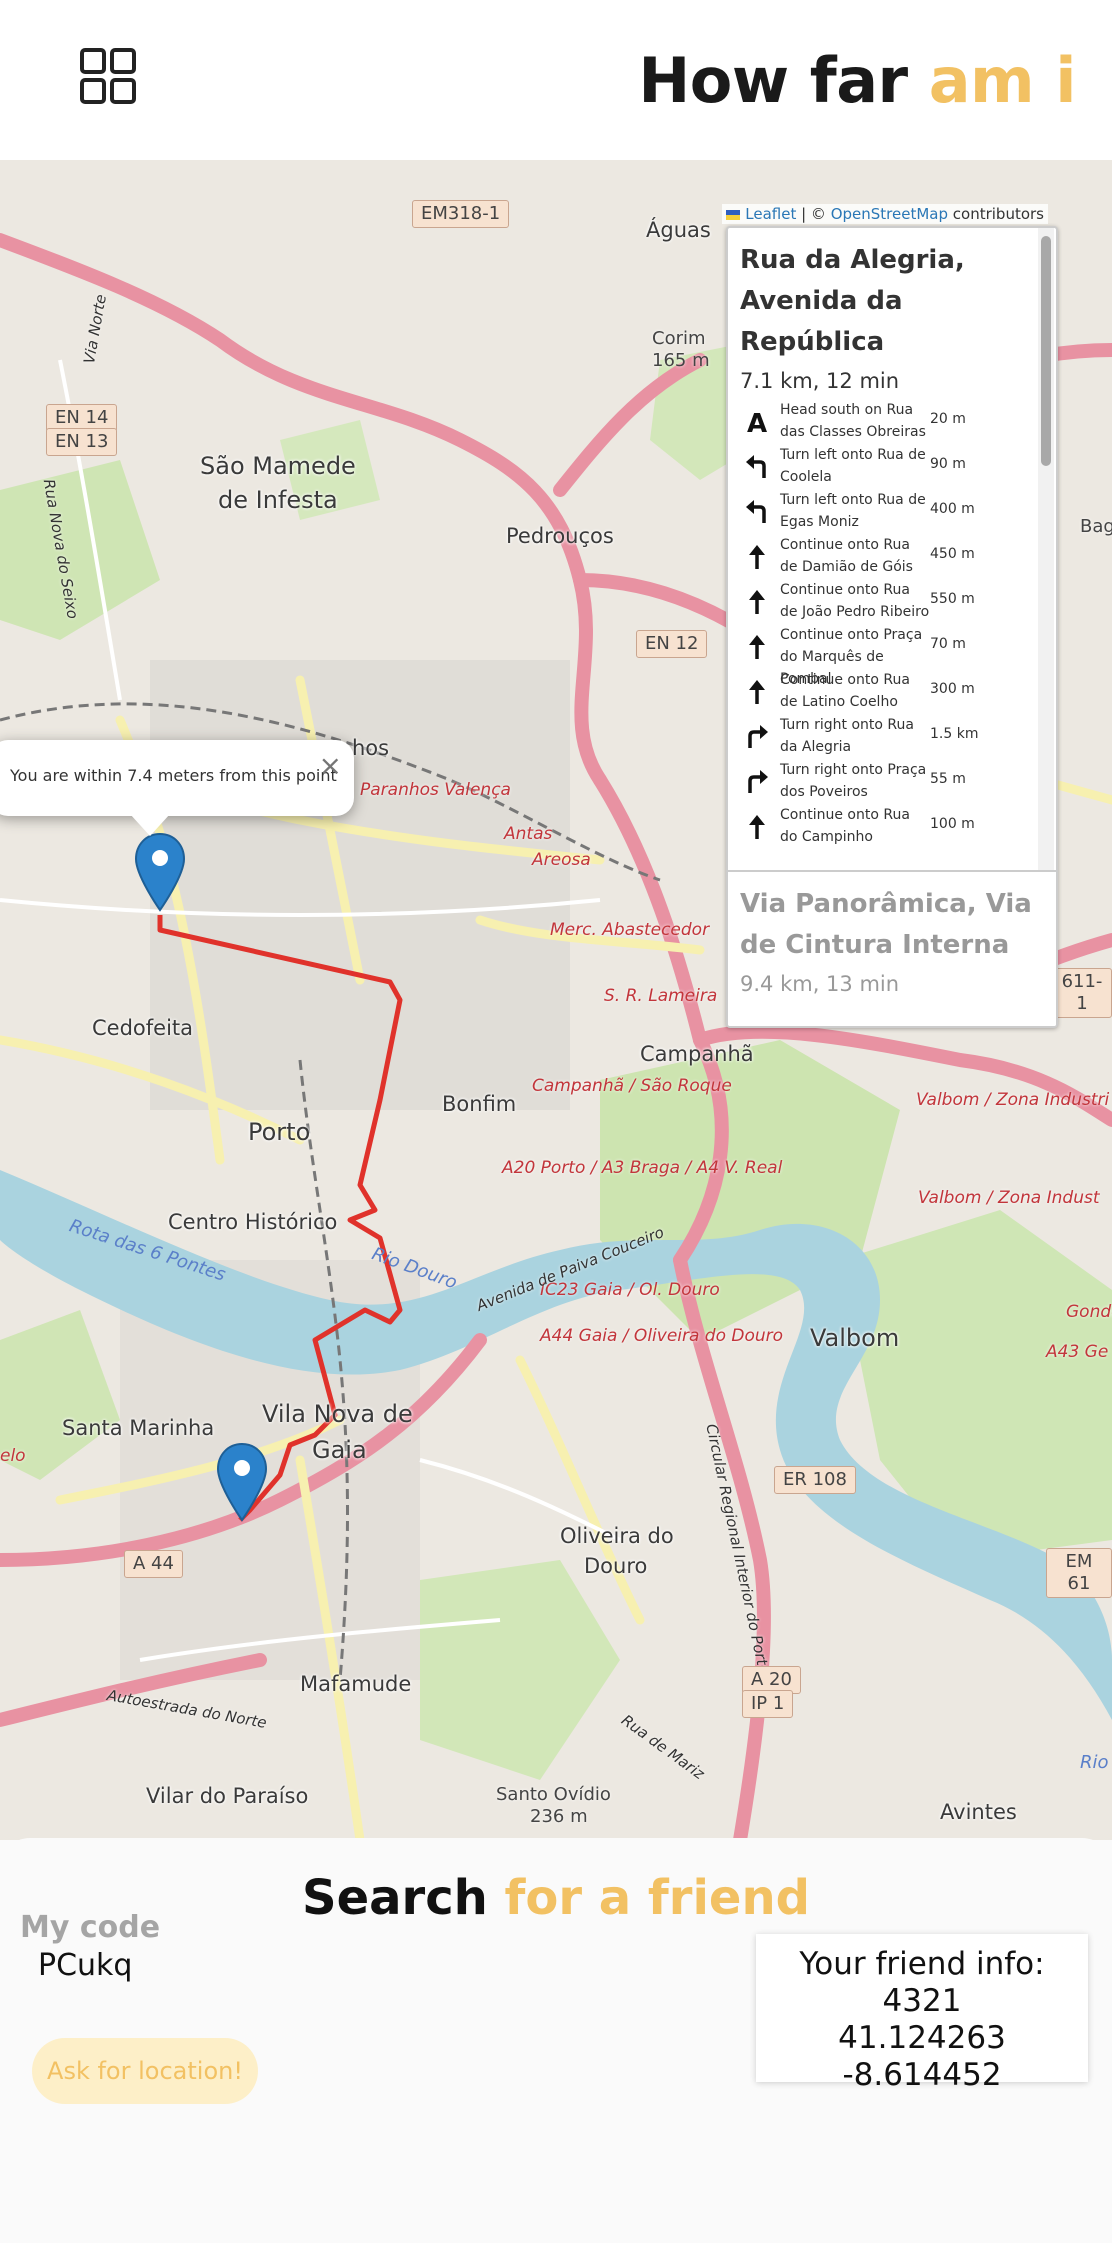 The height and width of the screenshot is (2243, 1112). What do you see at coordinates (757, 467) in the screenshot?
I see `turn-left-icon` at bounding box center [757, 467].